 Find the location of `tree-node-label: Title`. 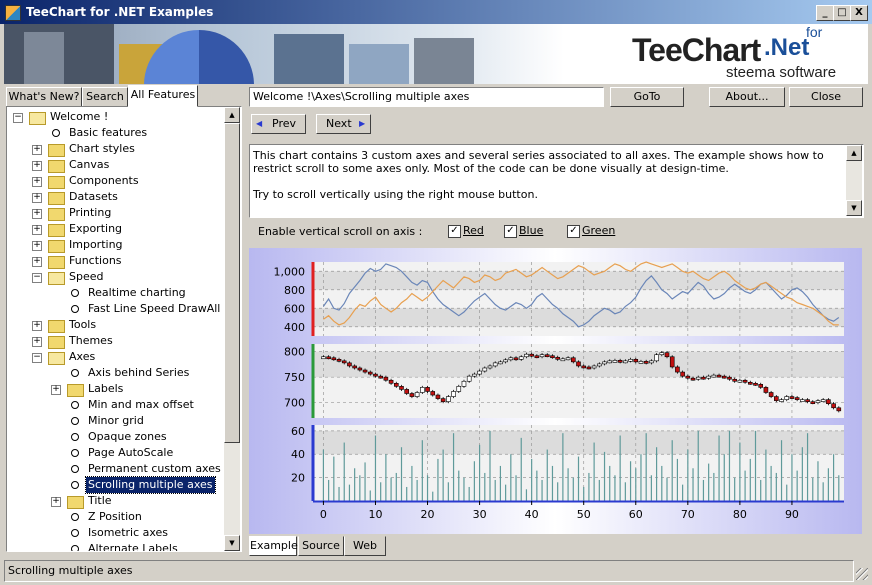

tree-node-label: Title is located at coordinates (100, 501).